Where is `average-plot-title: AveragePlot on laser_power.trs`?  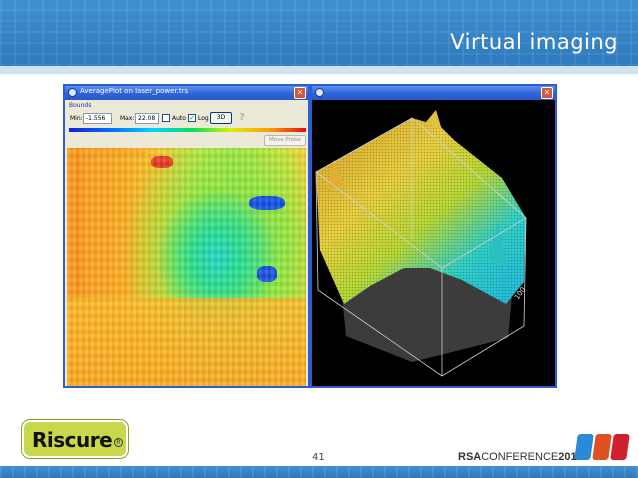
average-plot-title: AveragePlot on laser_power.trs is located at coordinates (134, 91).